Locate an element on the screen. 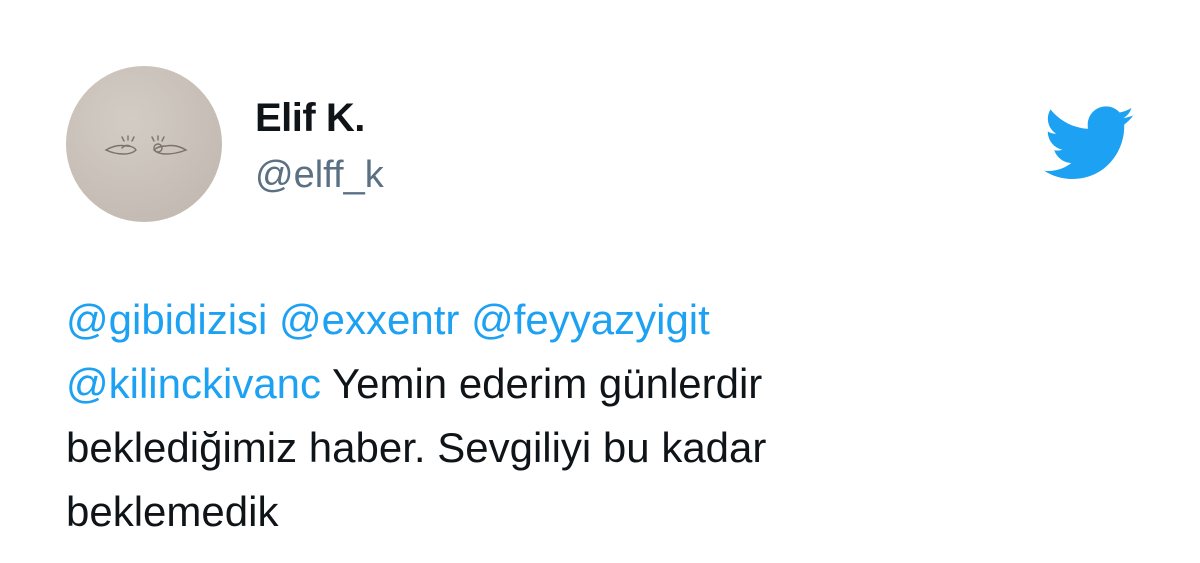 The height and width of the screenshot is (563, 1200). mention-link: @exxentr is located at coordinates (369, 319).